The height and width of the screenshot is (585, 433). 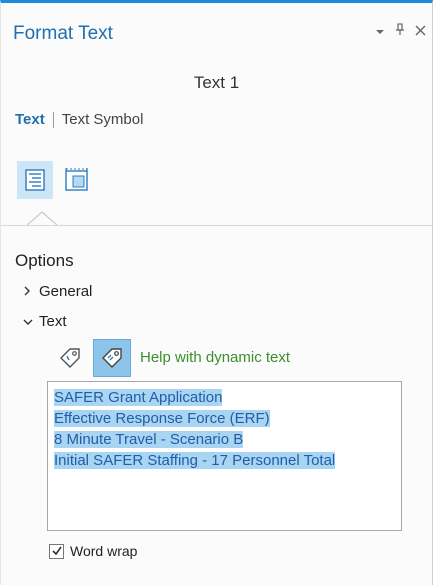 I want to click on group-general: General, so click(x=57, y=291).